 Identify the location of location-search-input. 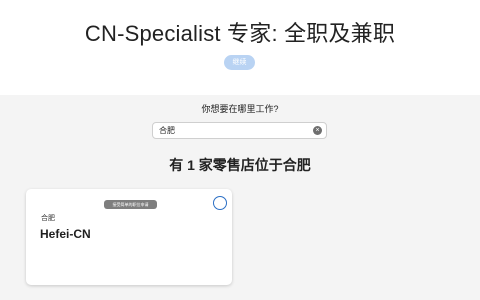
(234, 130).